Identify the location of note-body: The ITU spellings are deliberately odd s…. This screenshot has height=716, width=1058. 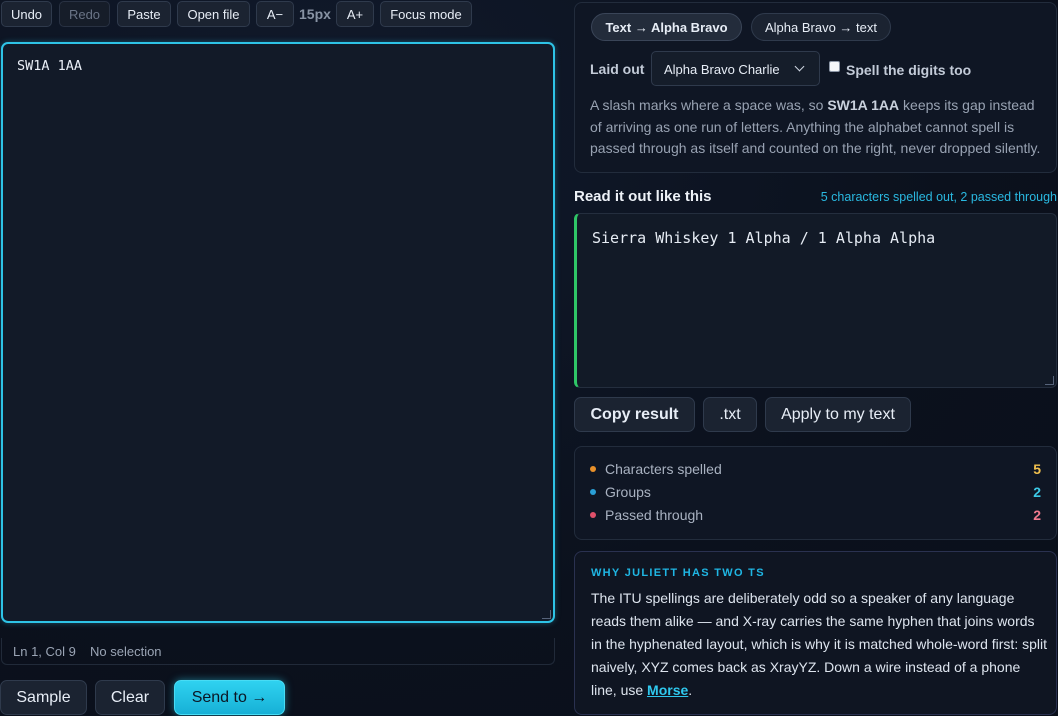
(819, 644).